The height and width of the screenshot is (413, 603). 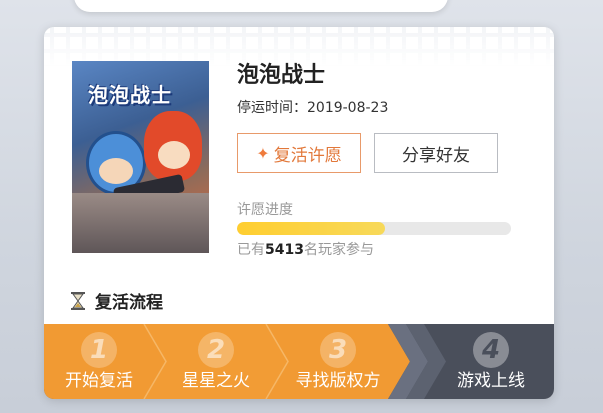 What do you see at coordinates (284, 250) in the screenshot?
I see `participants-number: 5413` at bounding box center [284, 250].